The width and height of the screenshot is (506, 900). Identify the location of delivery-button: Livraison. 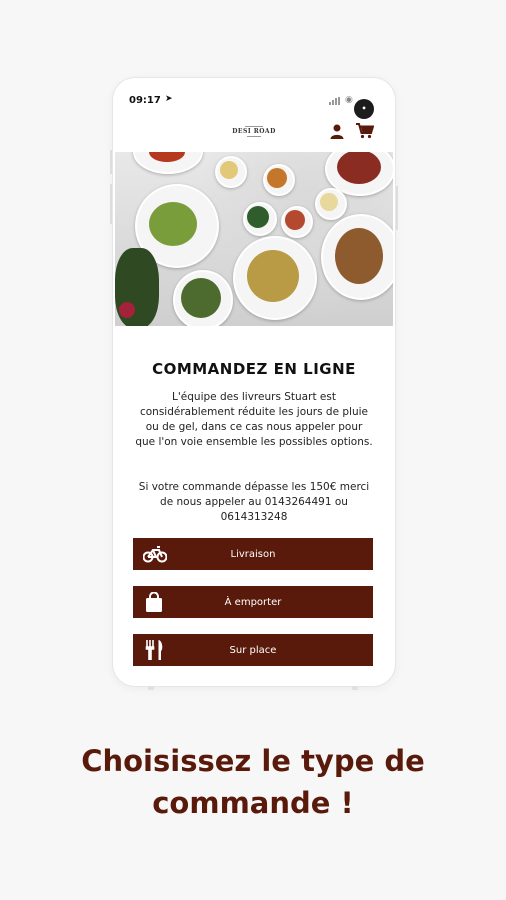
(253, 554).